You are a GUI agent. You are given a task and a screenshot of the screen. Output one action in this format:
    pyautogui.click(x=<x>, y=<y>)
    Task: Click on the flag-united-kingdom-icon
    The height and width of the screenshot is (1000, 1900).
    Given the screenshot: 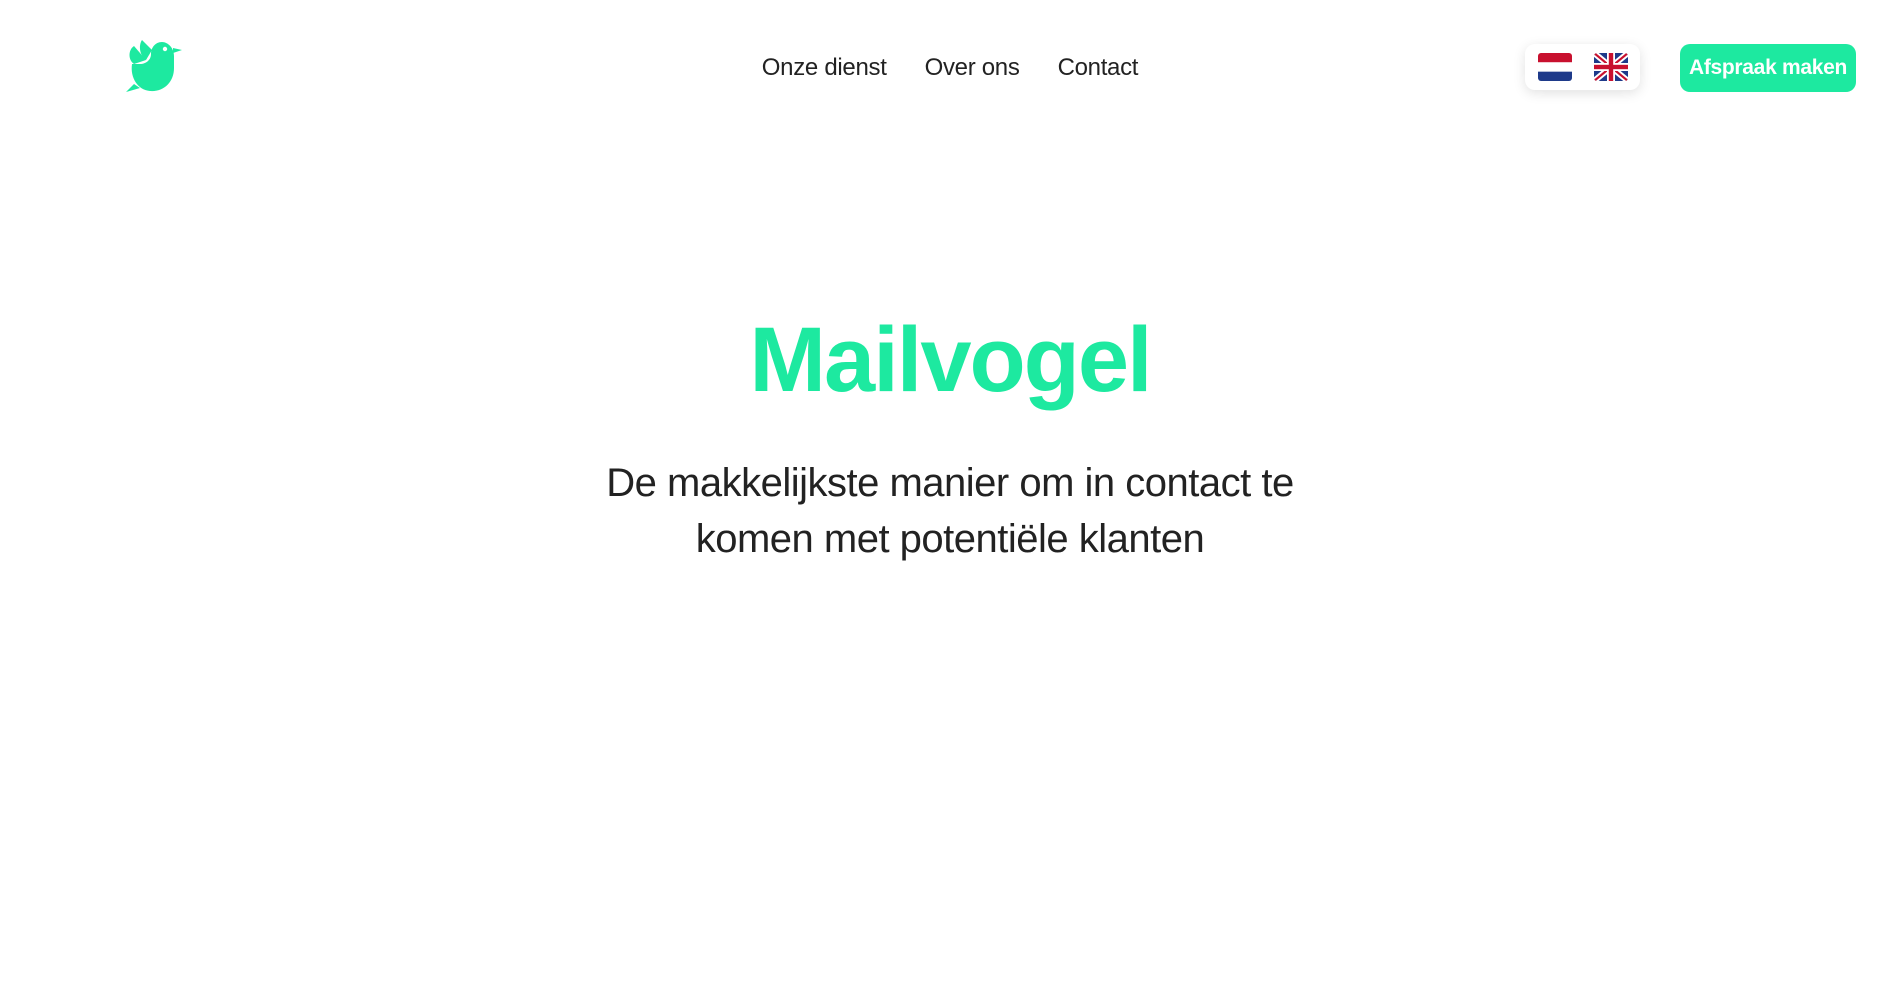 What is the action you would take?
    pyautogui.click(x=1610, y=67)
    